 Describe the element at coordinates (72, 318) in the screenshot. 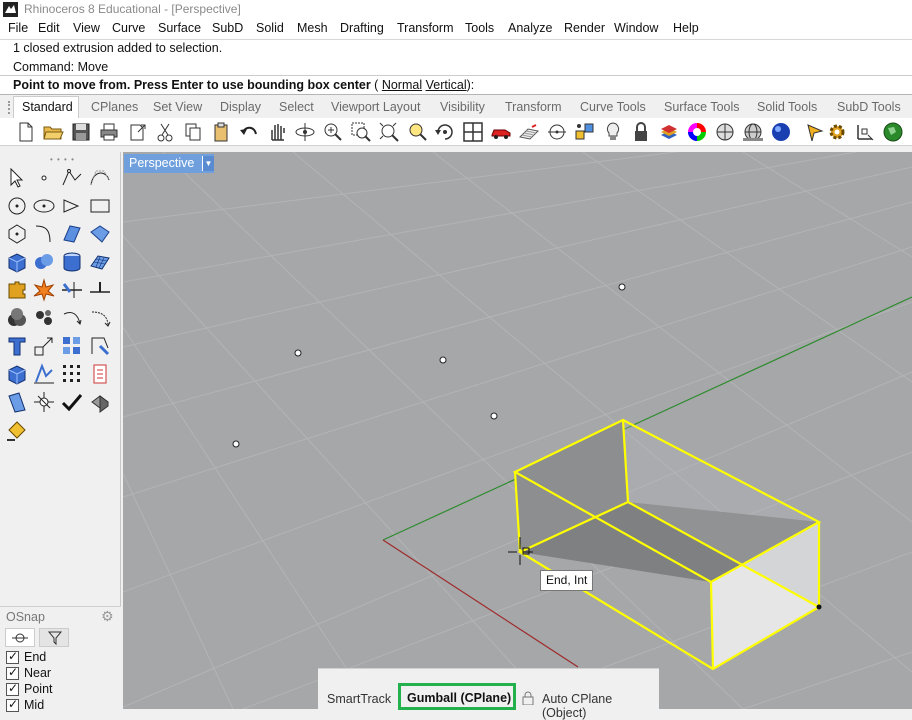

I see `dimension-icon` at that location.